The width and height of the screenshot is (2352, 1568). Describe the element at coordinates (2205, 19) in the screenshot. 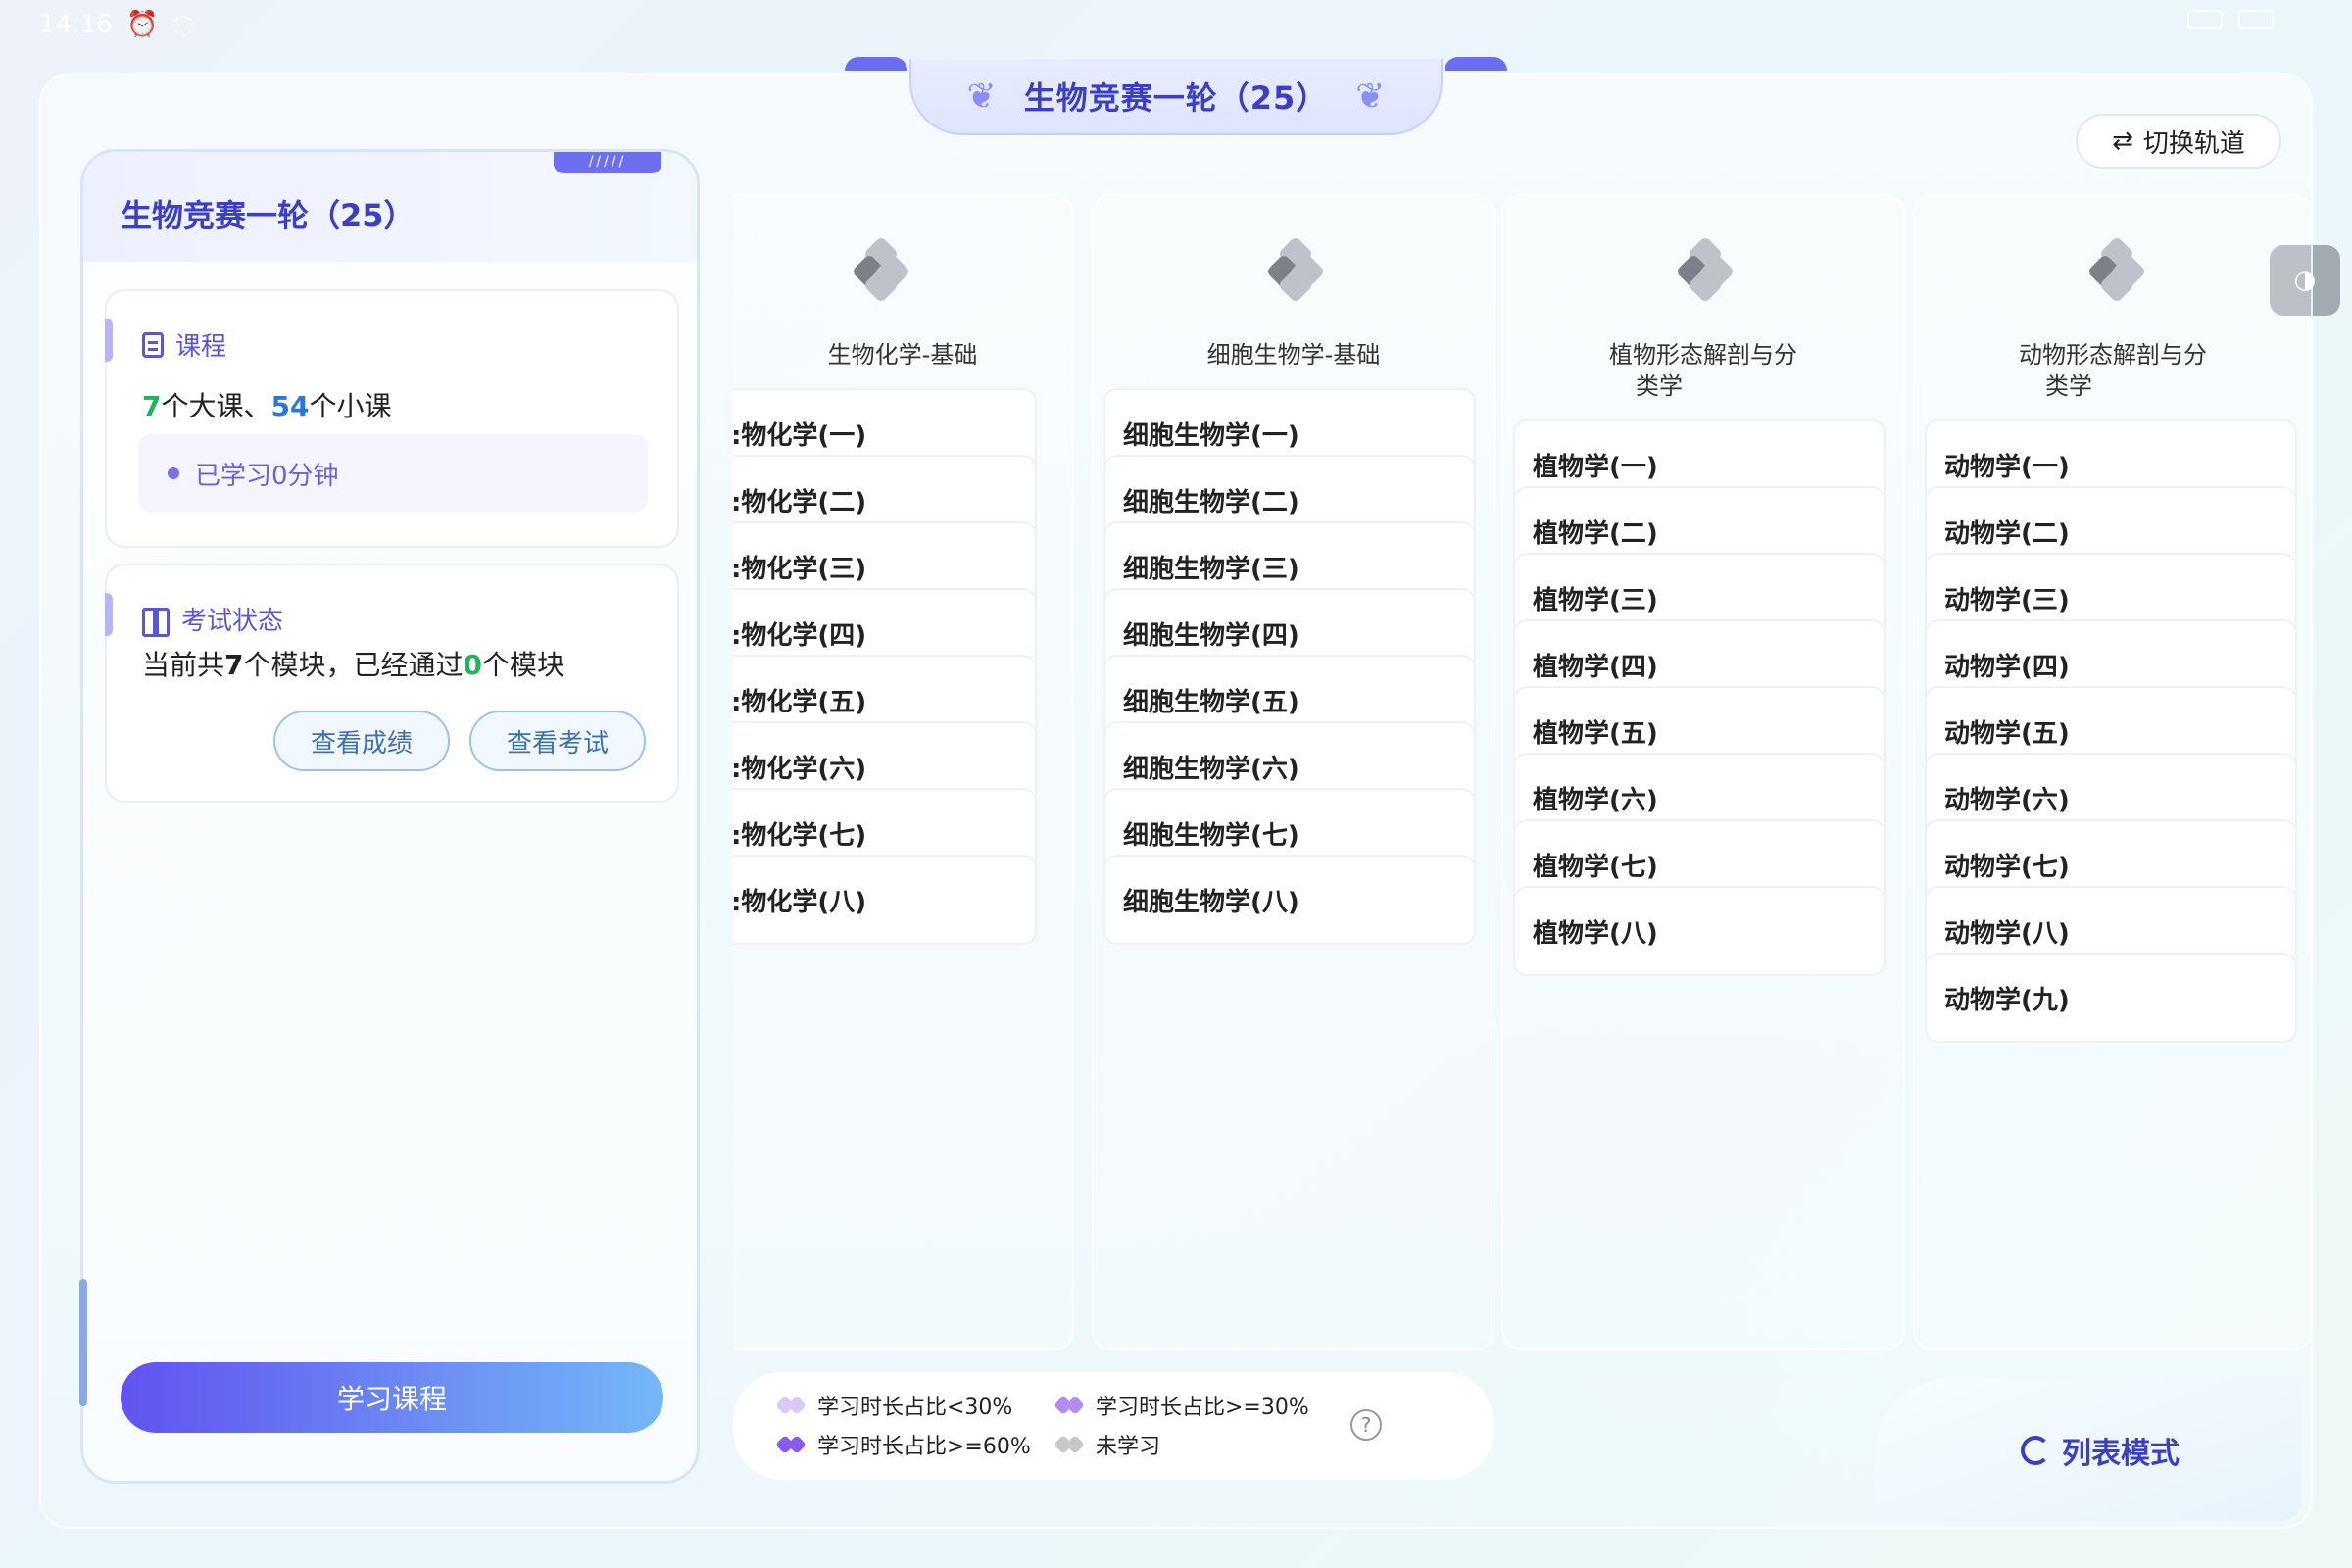

I see `wifi-icon` at that location.